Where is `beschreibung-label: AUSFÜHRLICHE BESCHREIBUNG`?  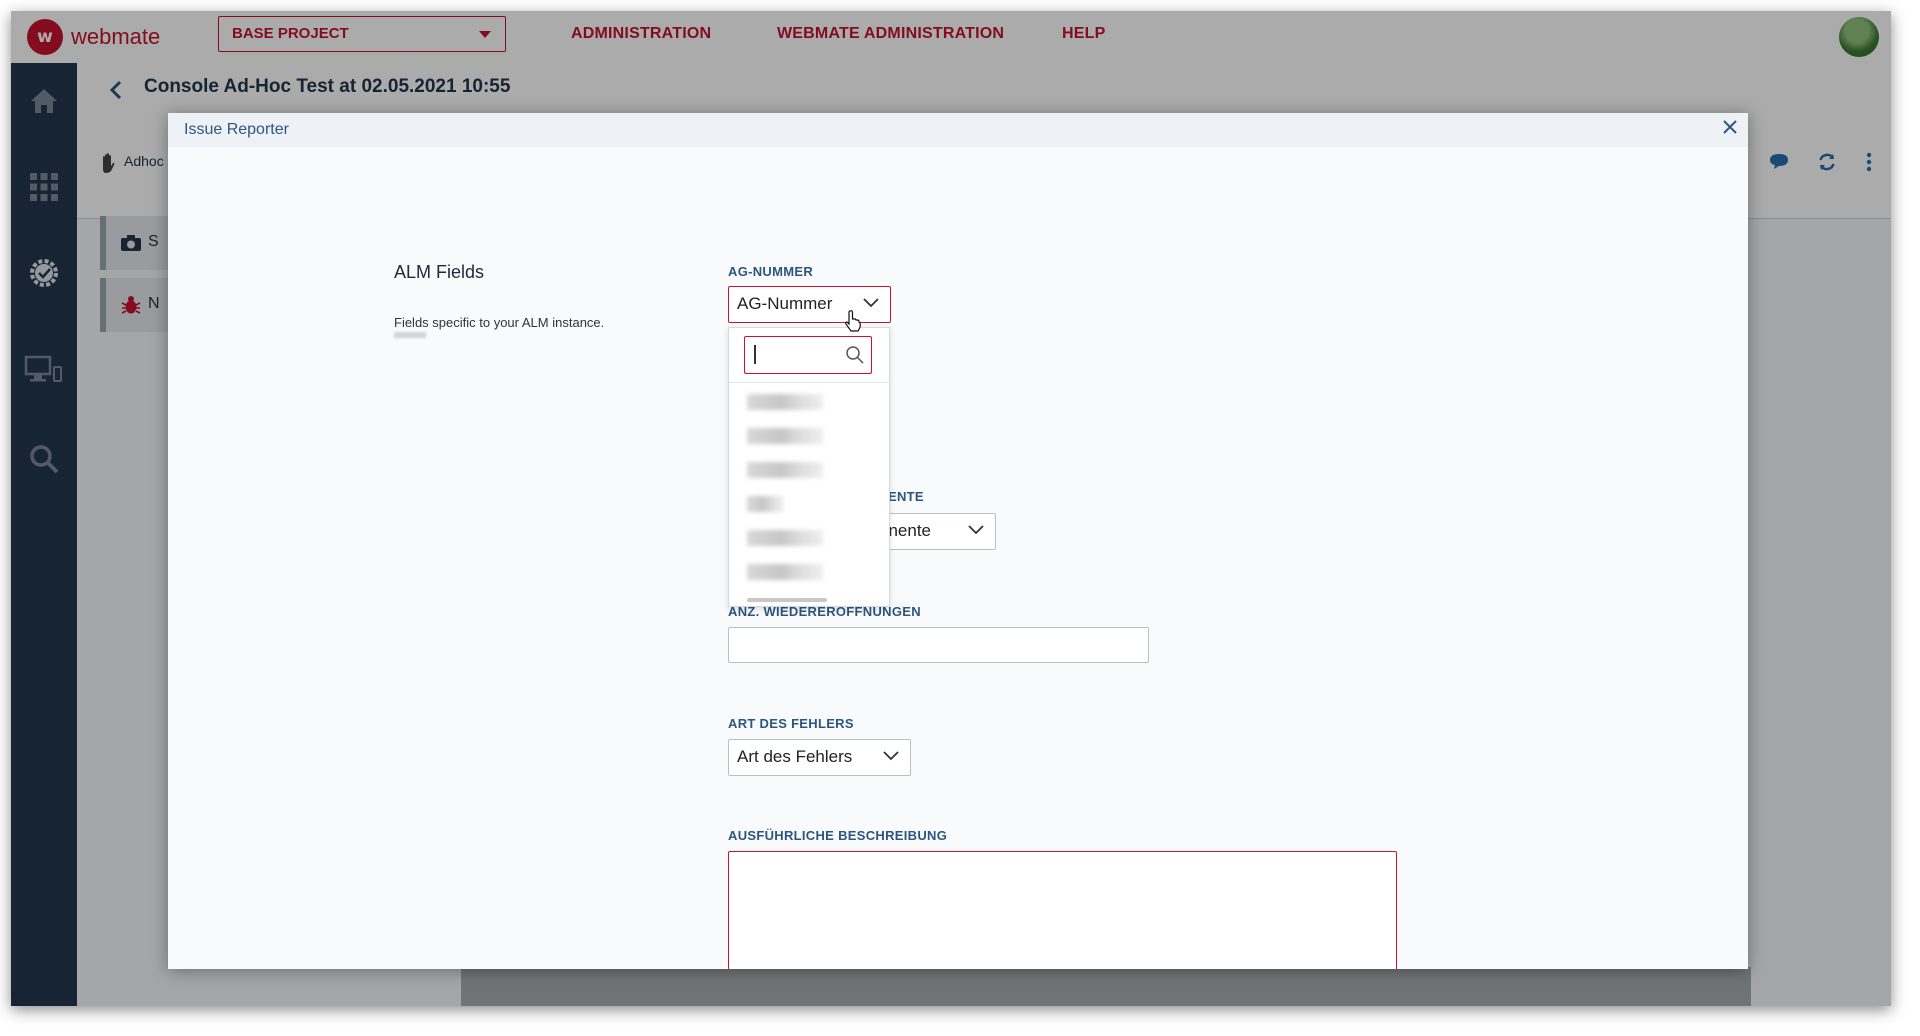
beschreibung-label: AUSFÜHRLICHE BESCHREIBUNG is located at coordinates (838, 835).